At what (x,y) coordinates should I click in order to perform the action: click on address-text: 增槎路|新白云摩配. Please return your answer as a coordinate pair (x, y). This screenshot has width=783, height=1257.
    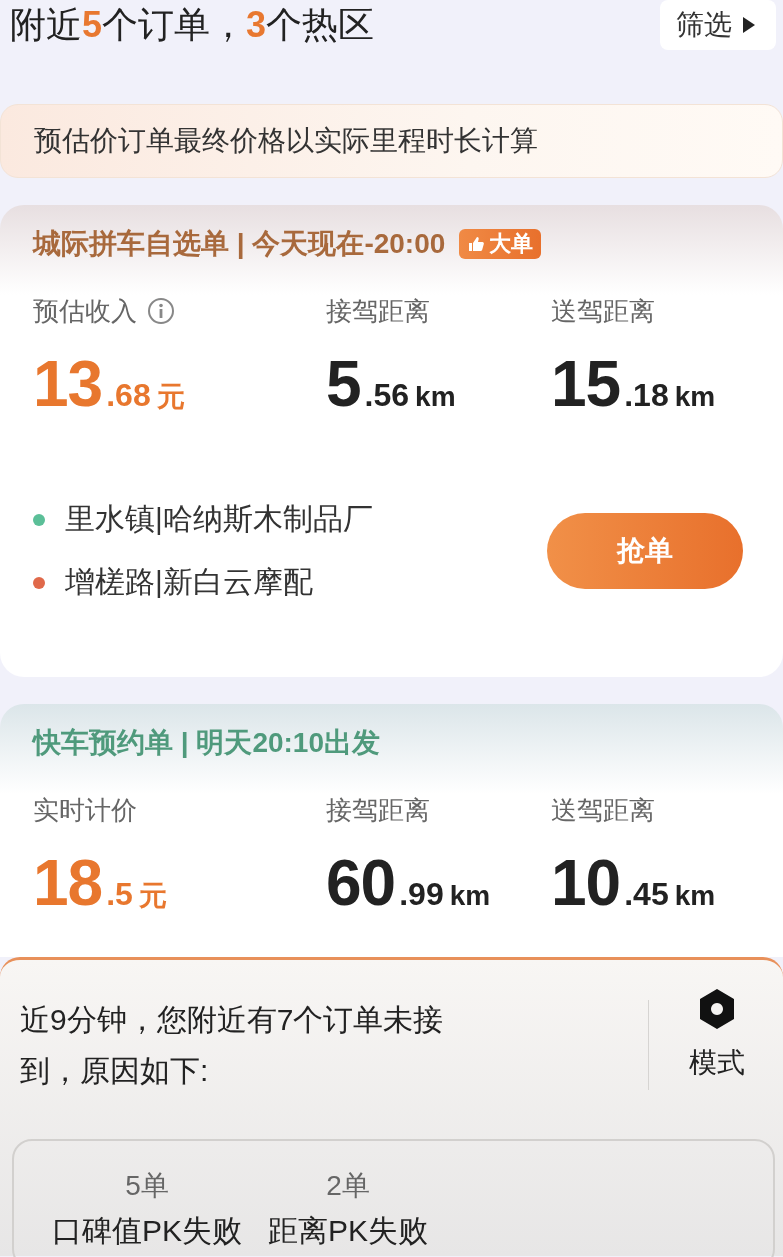
    Looking at the image, I should click on (189, 582).